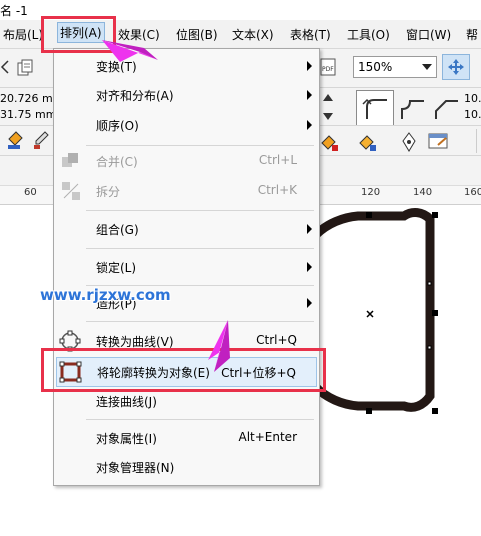 Image resolution: width=481 pixels, height=536 pixels. What do you see at coordinates (409, 142) in the screenshot?
I see `pen-nib-icon` at bounding box center [409, 142].